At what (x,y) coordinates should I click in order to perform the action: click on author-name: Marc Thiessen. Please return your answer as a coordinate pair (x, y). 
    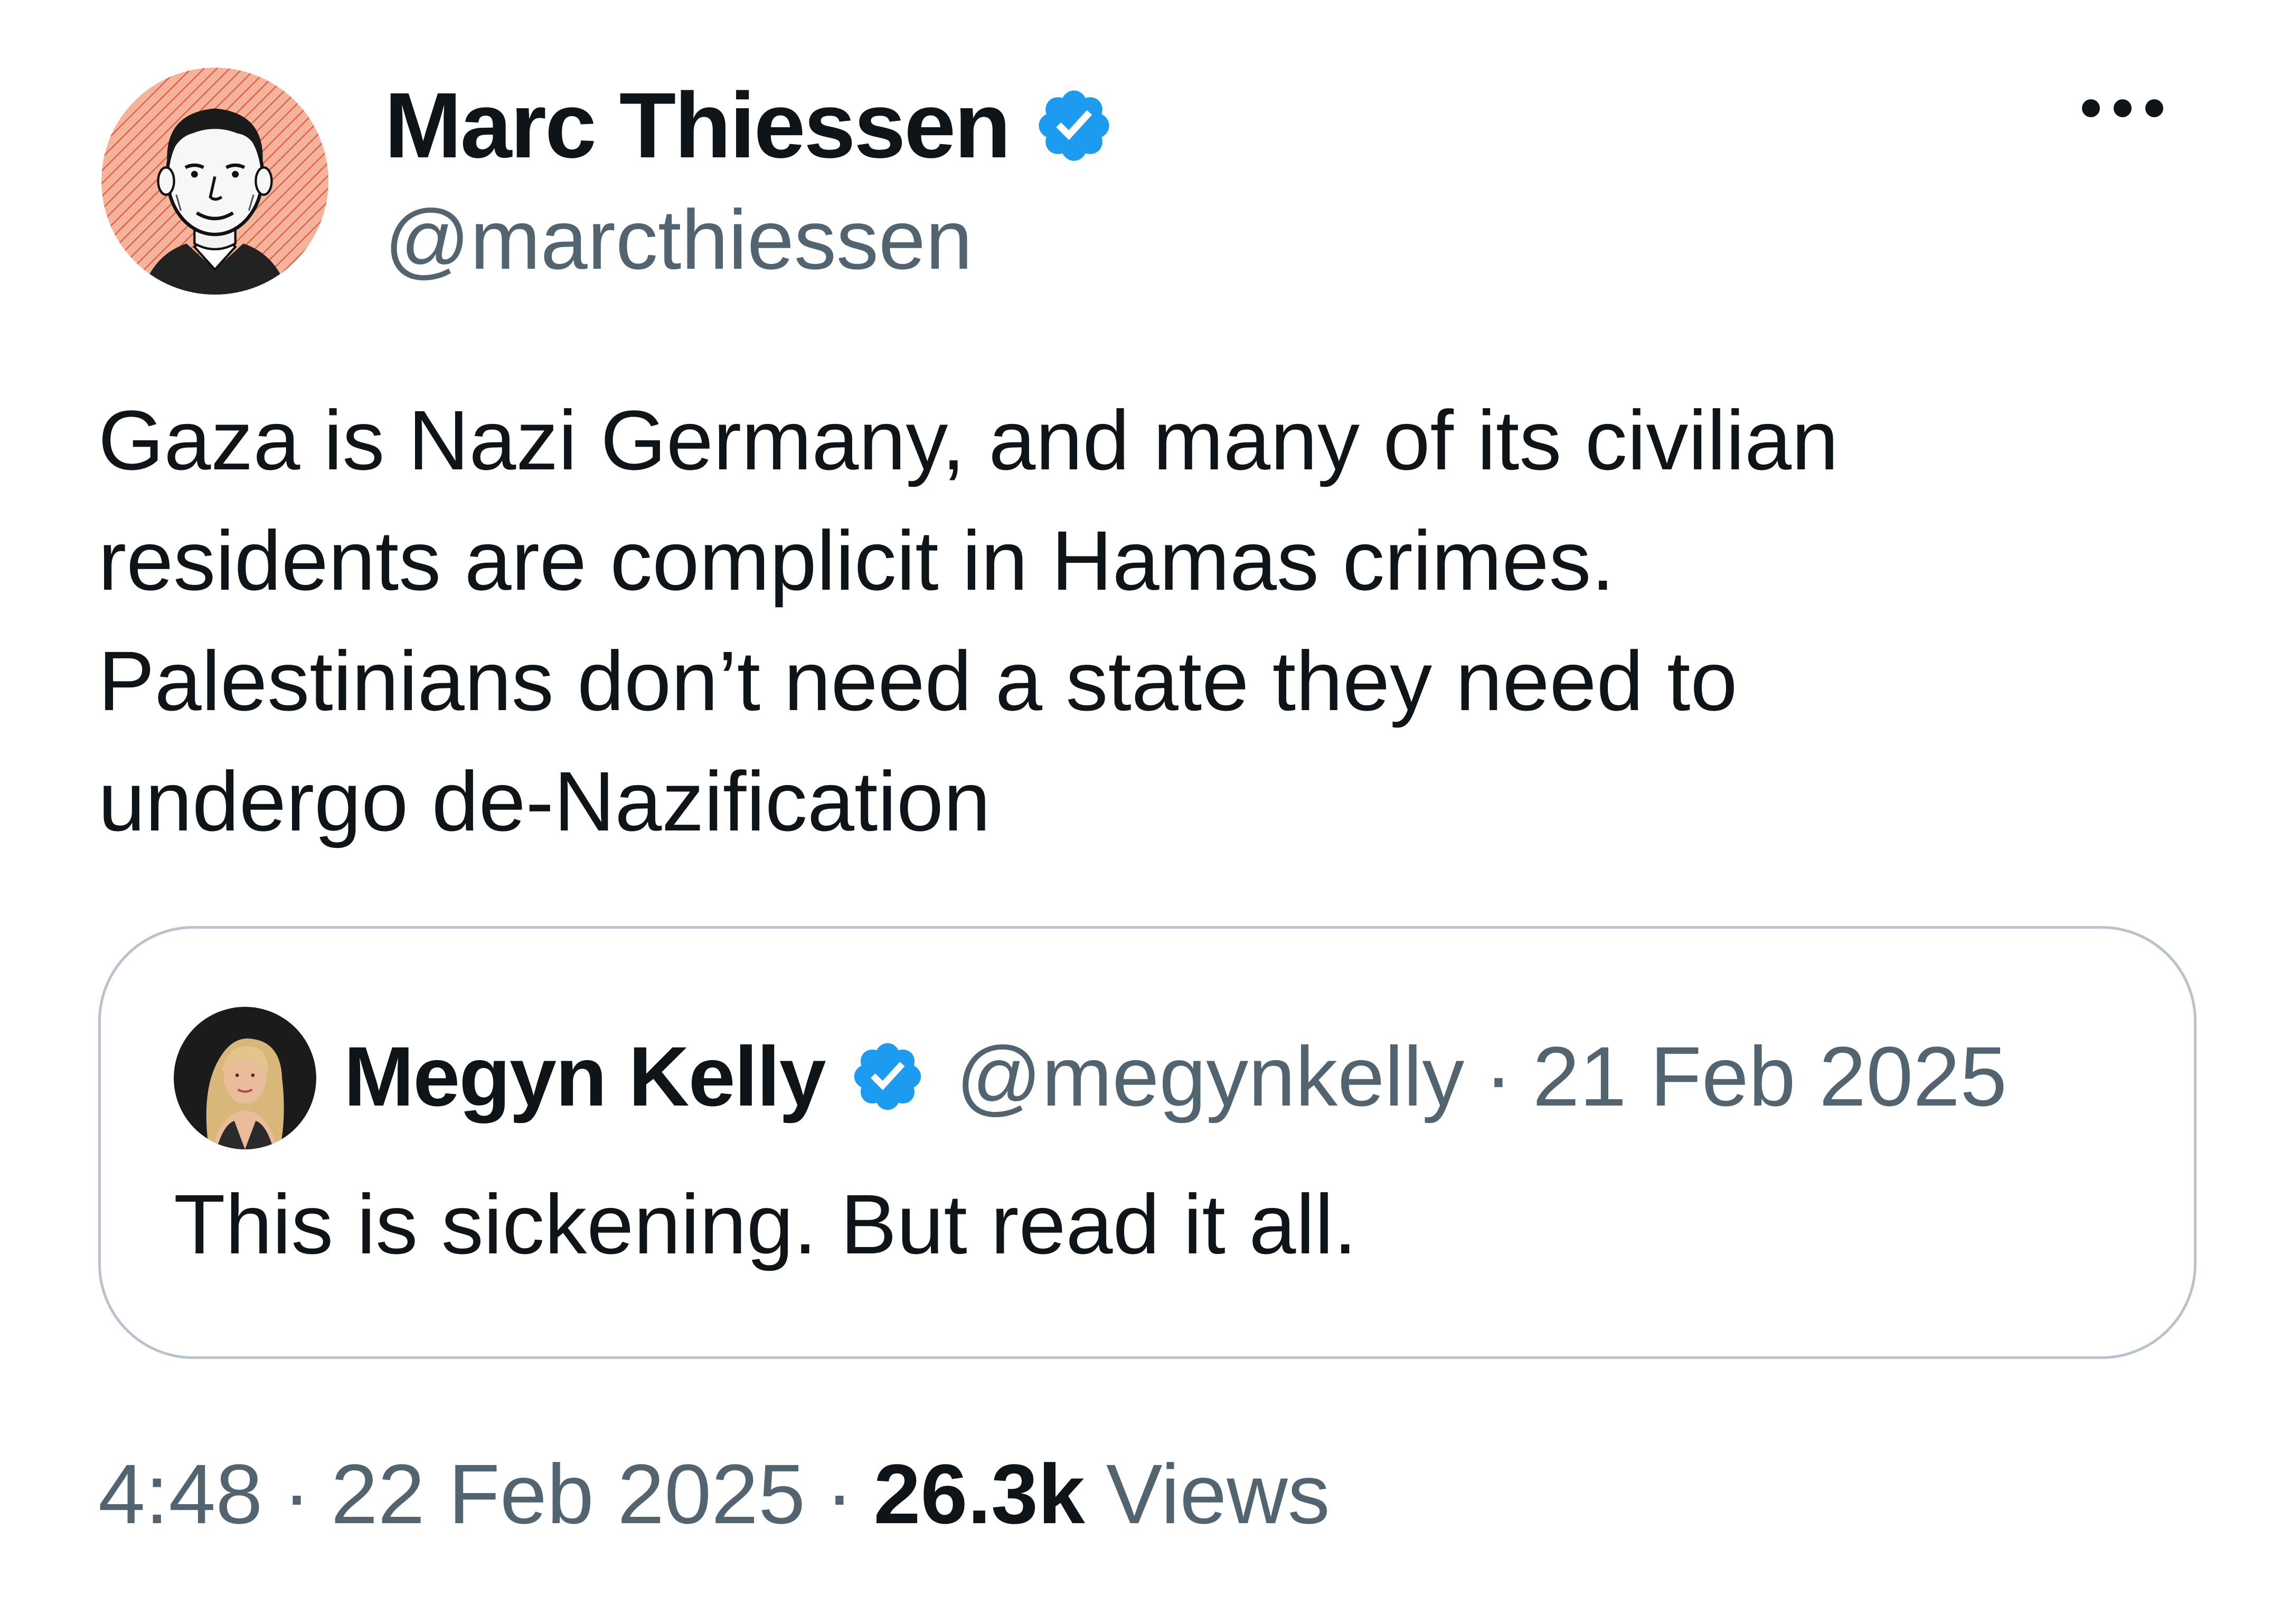
    Looking at the image, I should click on (697, 126).